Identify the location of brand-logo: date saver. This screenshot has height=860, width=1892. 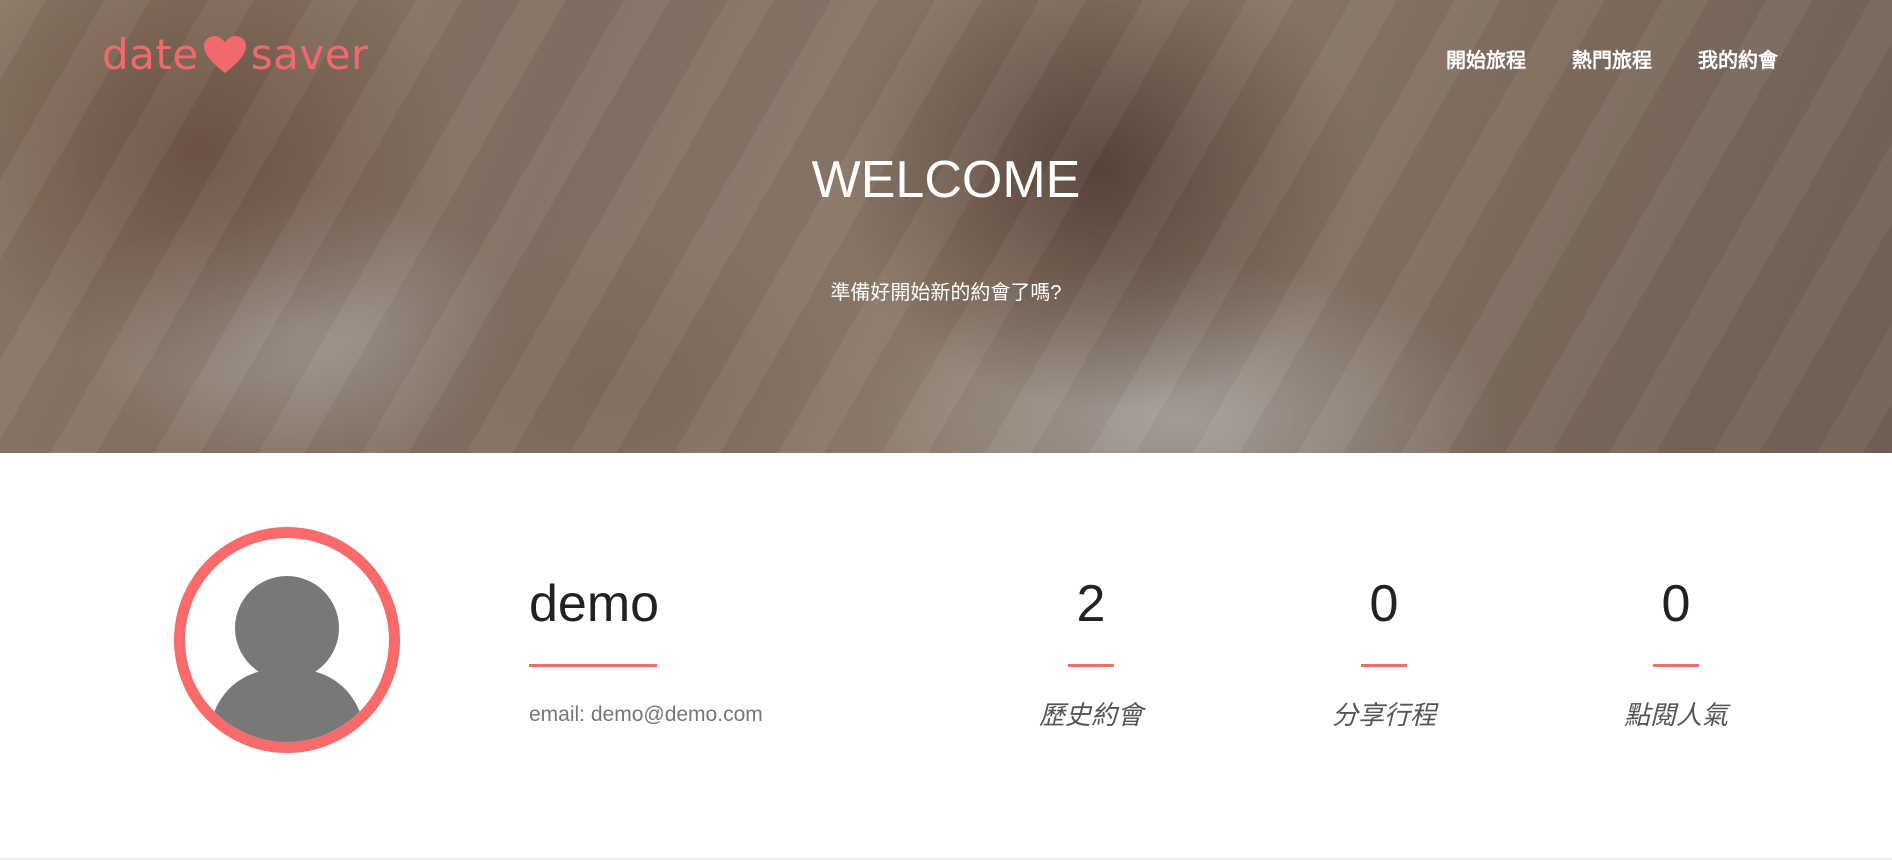
(235, 54).